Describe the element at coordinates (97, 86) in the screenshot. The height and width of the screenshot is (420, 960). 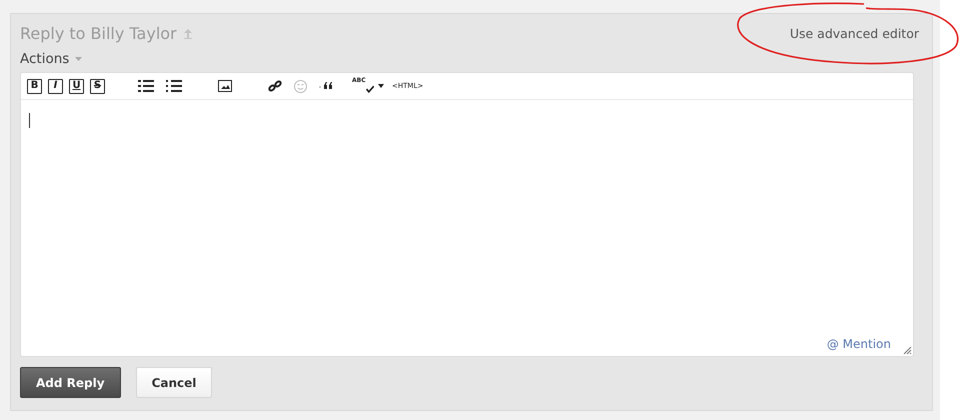
I see `format-button: S` at that location.